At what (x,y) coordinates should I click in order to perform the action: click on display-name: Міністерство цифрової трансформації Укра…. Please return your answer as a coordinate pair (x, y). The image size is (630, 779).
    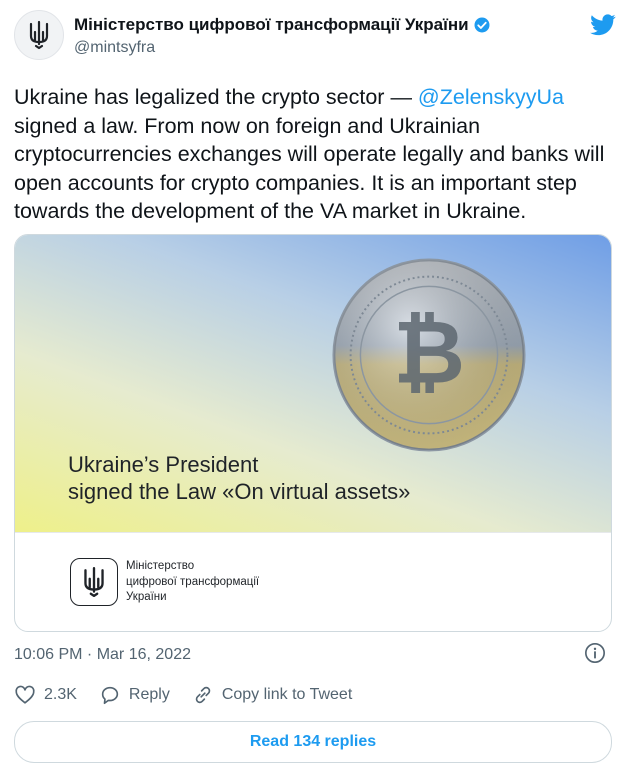
    Looking at the image, I should click on (271, 25).